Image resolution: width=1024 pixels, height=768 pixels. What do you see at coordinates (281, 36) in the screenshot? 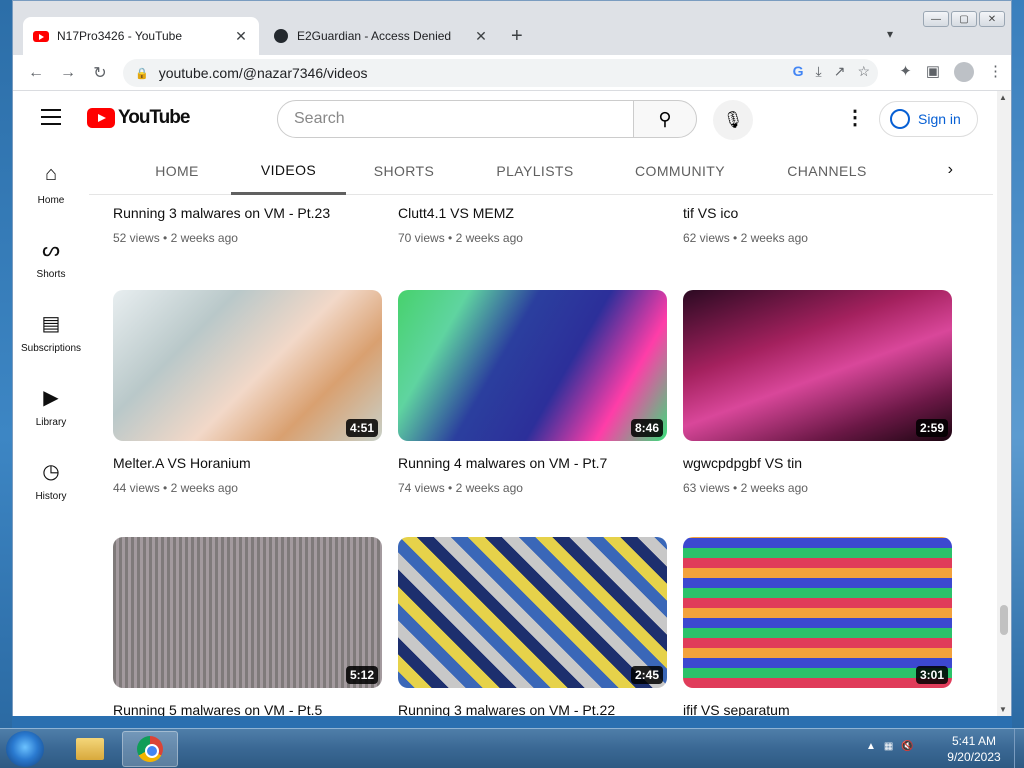
I see `github-icon` at bounding box center [281, 36].